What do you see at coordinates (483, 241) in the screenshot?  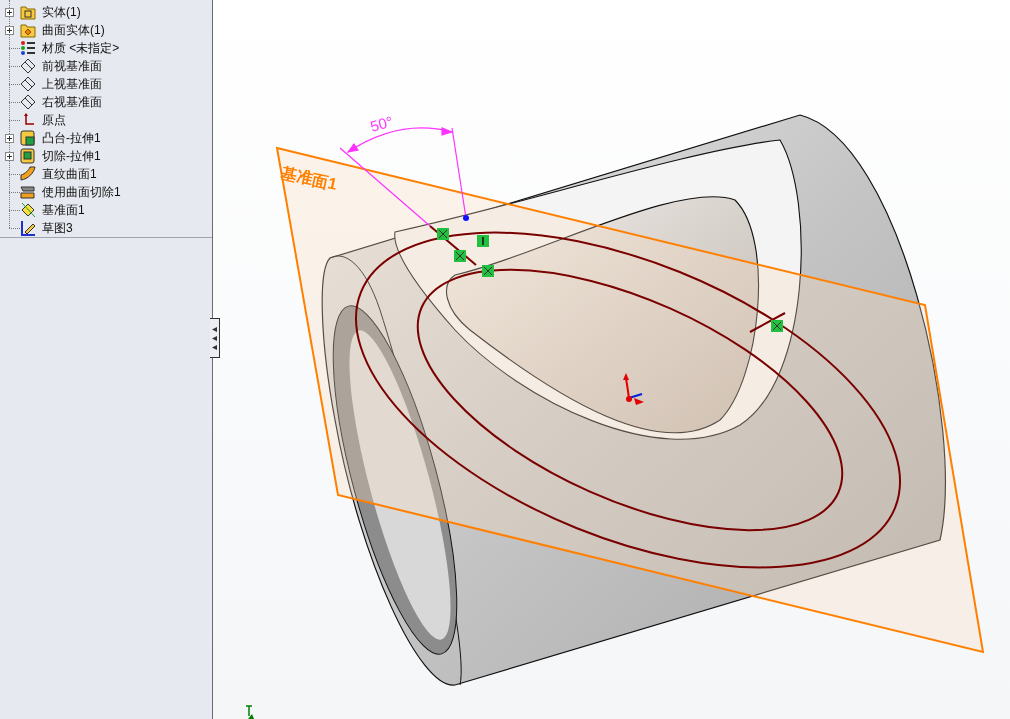 I see `vertical-relation-icon` at bounding box center [483, 241].